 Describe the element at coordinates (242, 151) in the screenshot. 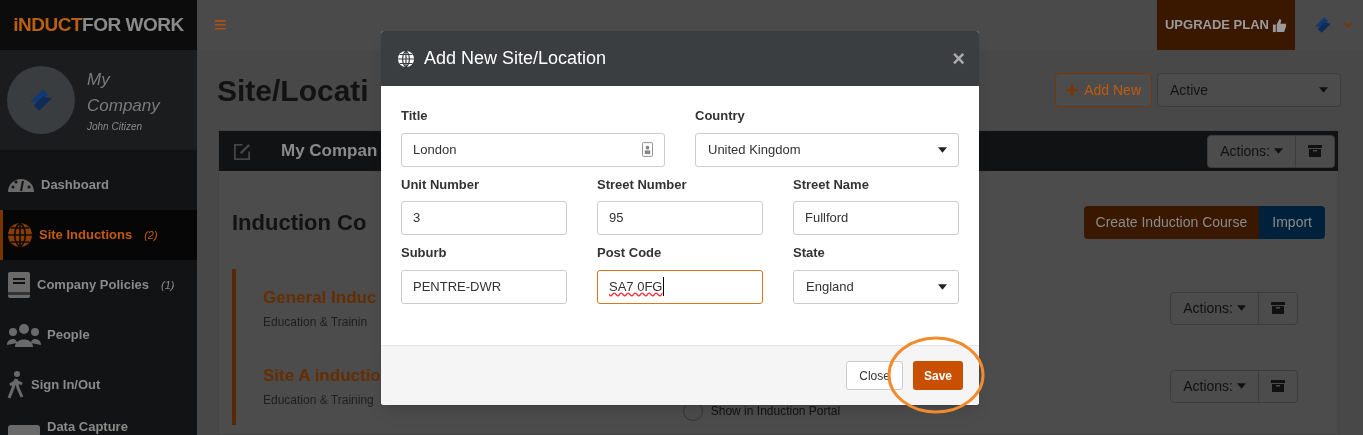

I see `edit-icon` at that location.